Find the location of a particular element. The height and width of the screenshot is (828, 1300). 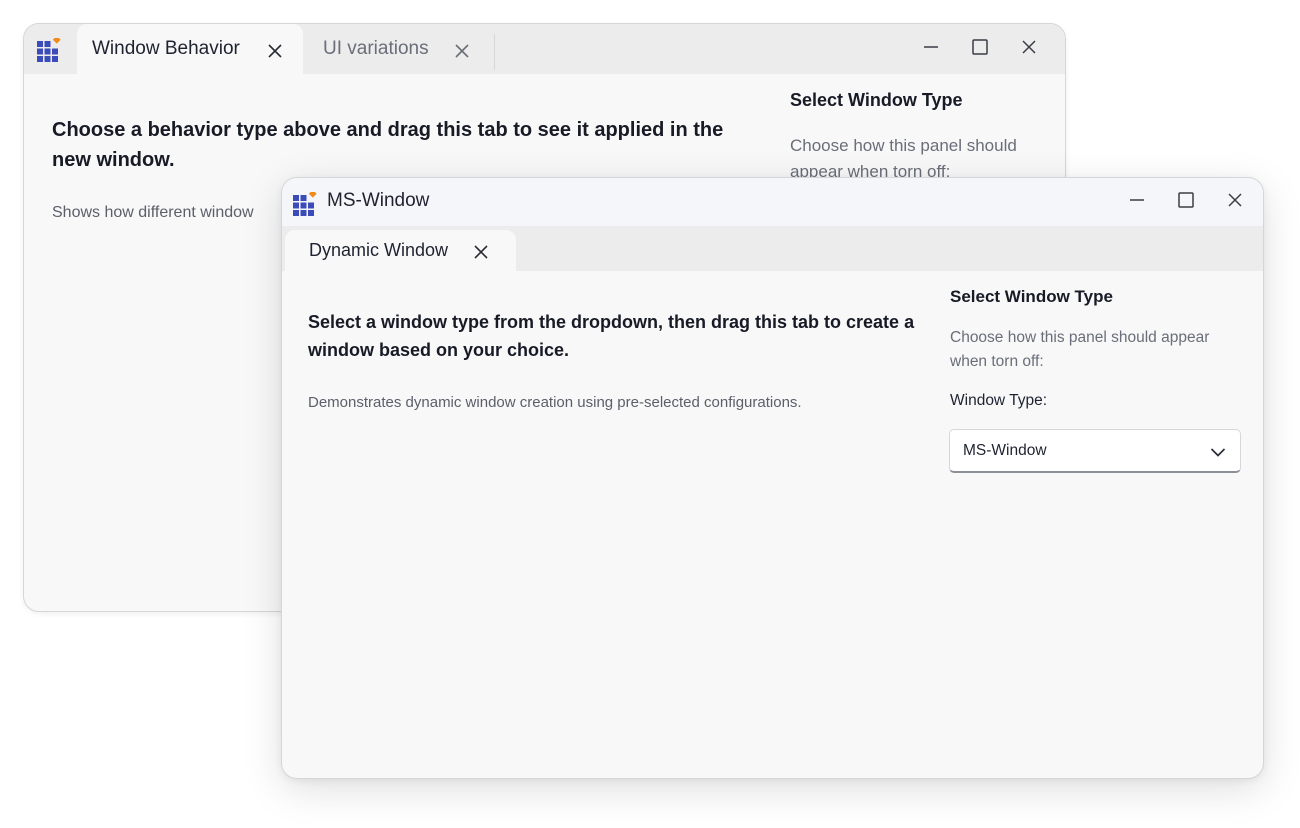

tab-dynamic-window: Dynamic Window is located at coordinates (400, 250).